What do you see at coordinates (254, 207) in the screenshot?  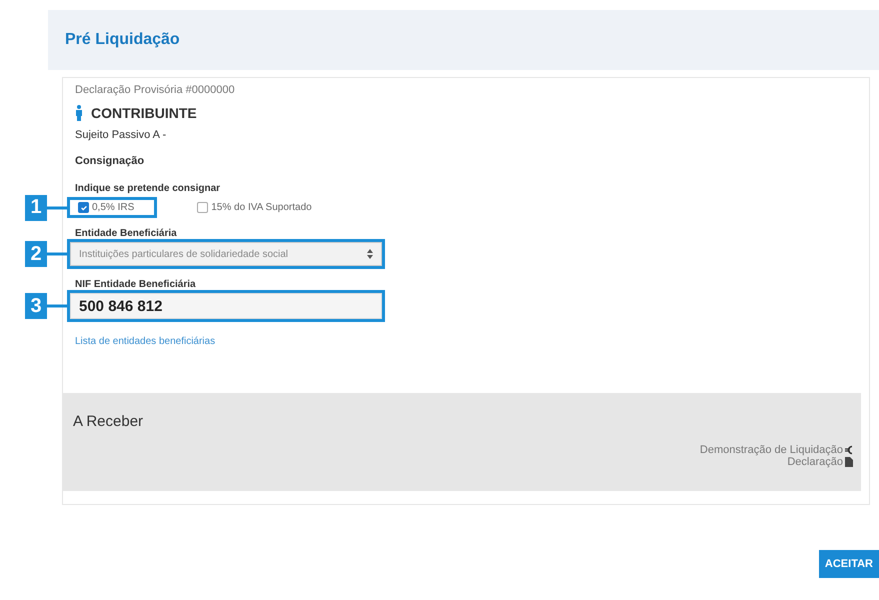 I see `checkbox-option: 15% do IVA Suportado` at bounding box center [254, 207].